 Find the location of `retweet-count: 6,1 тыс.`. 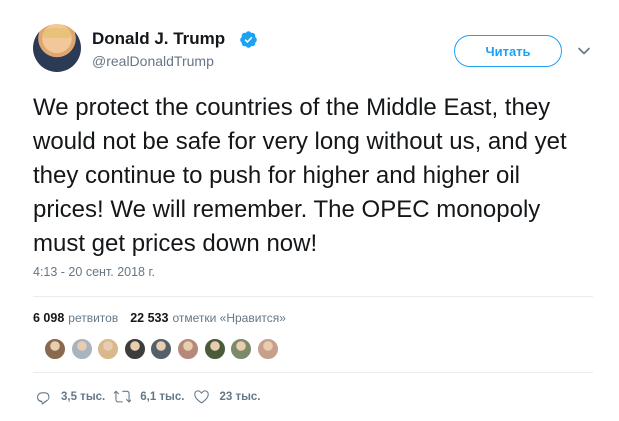

retweet-count: 6,1 тыс. is located at coordinates (162, 396).